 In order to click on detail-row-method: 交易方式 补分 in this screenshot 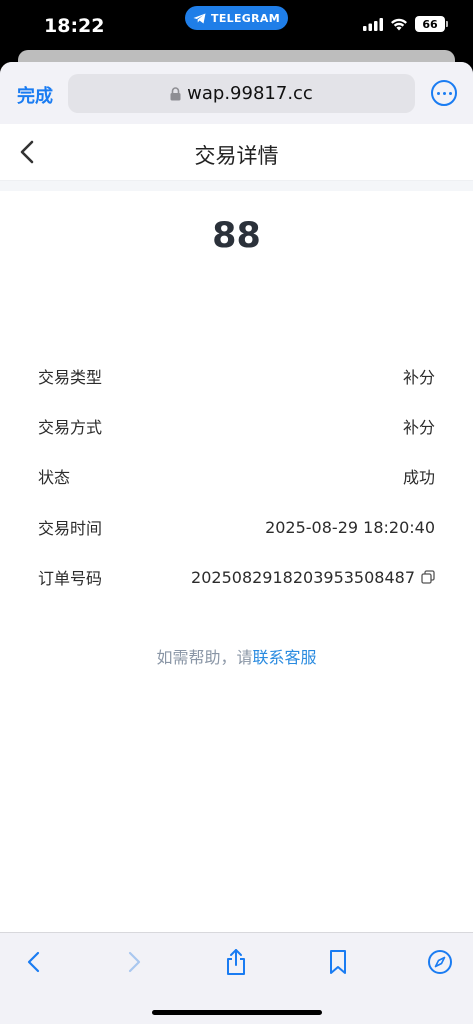, I will do `click(236, 426)`.